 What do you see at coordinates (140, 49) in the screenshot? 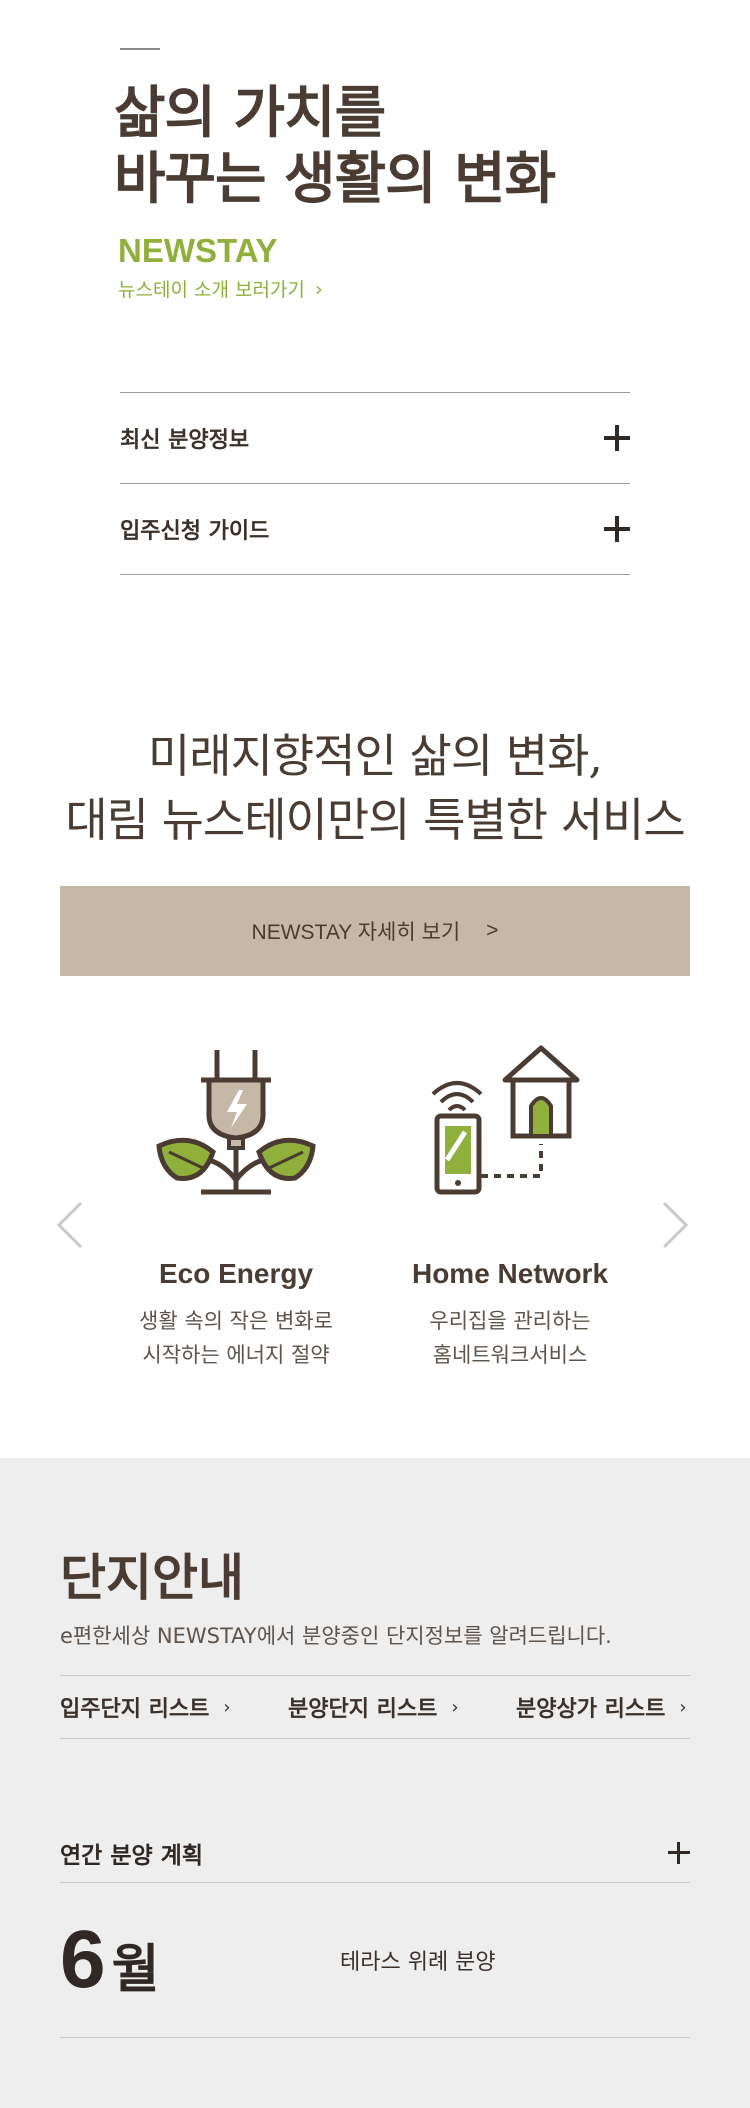
I see `top-rule` at bounding box center [140, 49].